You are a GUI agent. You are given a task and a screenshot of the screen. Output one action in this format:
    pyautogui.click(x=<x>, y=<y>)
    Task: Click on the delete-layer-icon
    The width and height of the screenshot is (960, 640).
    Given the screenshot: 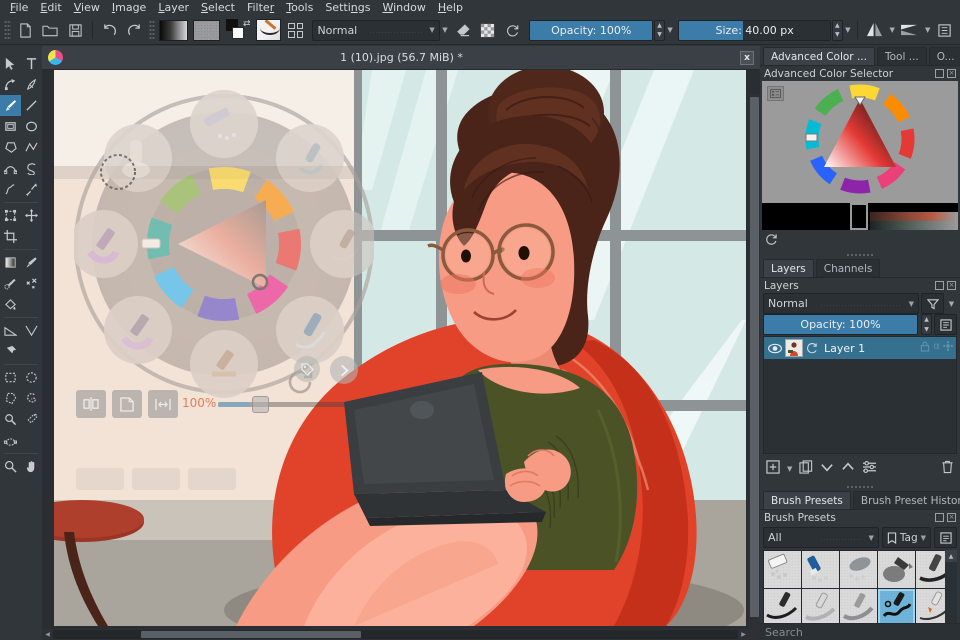 What is the action you would take?
    pyautogui.click(x=947, y=468)
    